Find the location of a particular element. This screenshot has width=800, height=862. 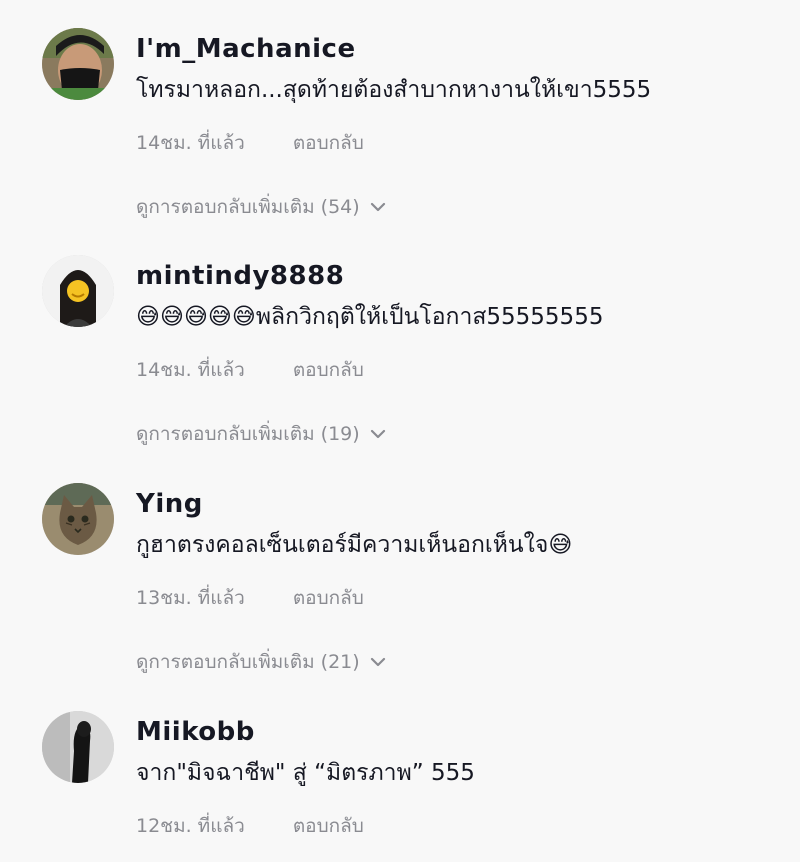

woman-with-emoji-face-avatar is located at coordinates (78, 291).